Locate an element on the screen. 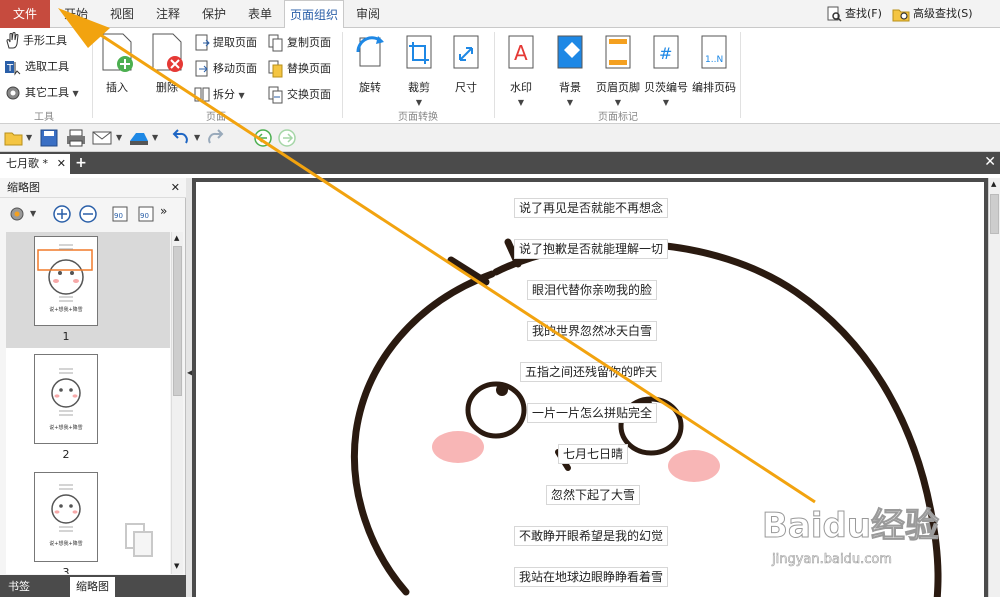 The height and width of the screenshot is (597, 1000). copy-page-icon is located at coordinates (275, 43).